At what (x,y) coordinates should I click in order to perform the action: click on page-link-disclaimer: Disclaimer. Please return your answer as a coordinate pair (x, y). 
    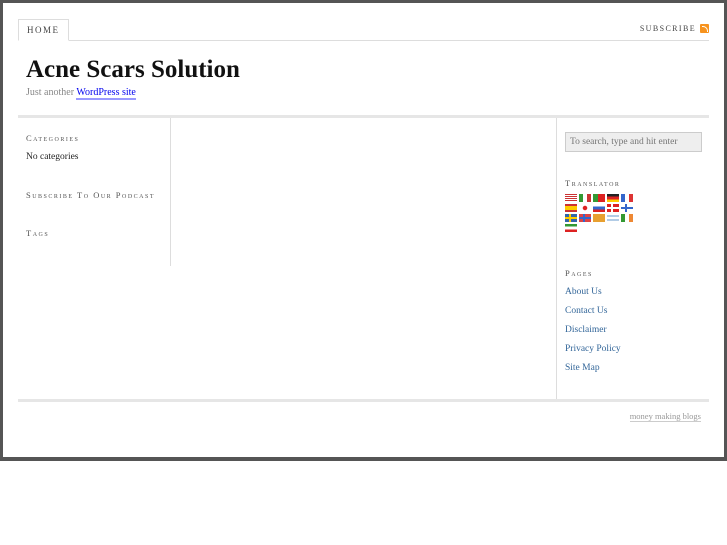
    Looking at the image, I should click on (593, 334).